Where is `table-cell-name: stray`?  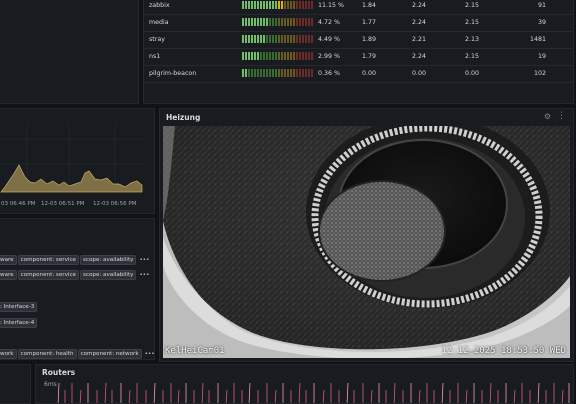
table-cell-name: stray is located at coordinates (157, 39).